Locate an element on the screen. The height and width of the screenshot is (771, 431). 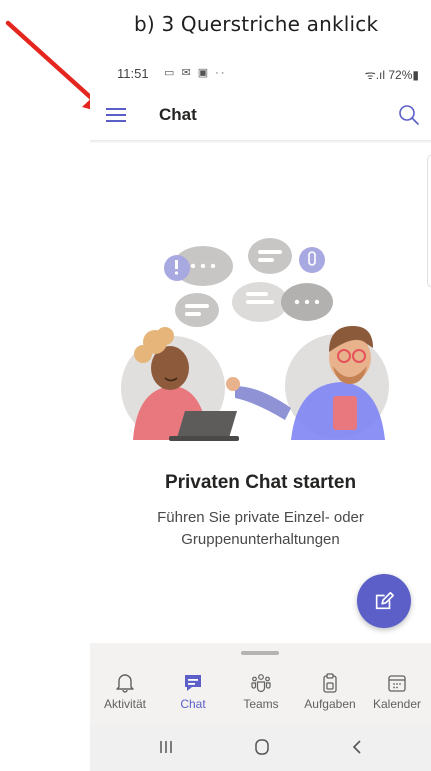
android-system-navigation is located at coordinates (260, 748).